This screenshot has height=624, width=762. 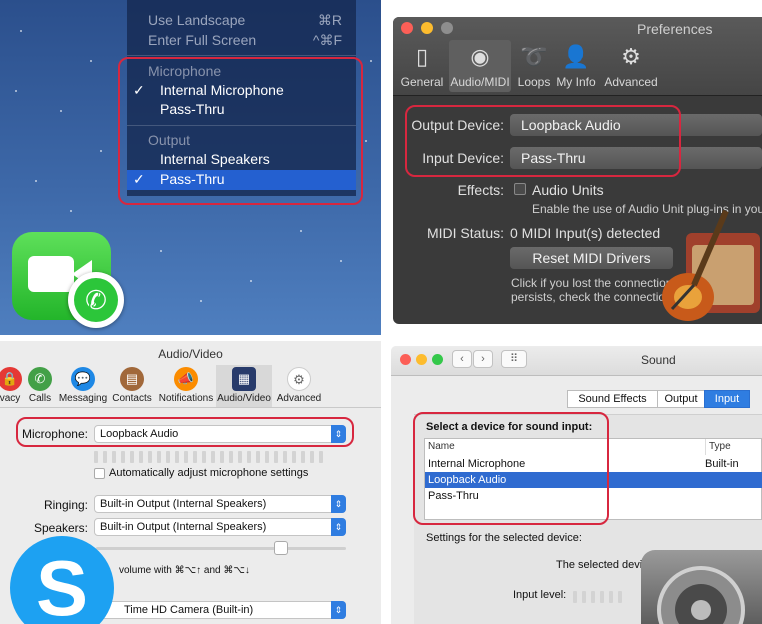 I want to click on column-header-type: Type, so click(x=718, y=447).